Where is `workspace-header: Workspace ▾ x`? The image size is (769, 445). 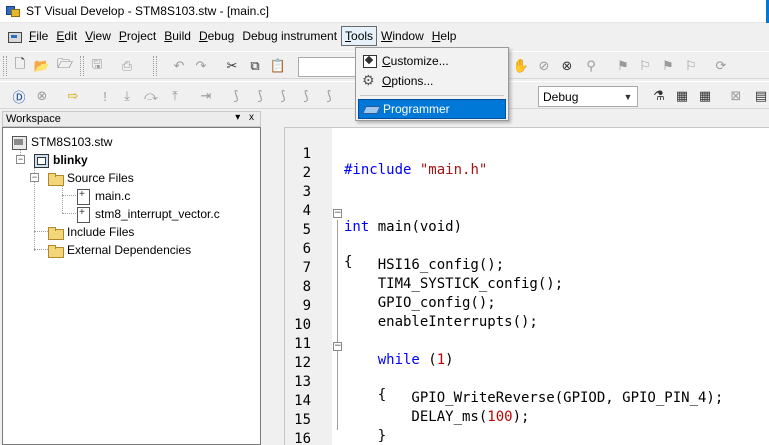 workspace-header: Workspace ▾ x is located at coordinates (131, 119).